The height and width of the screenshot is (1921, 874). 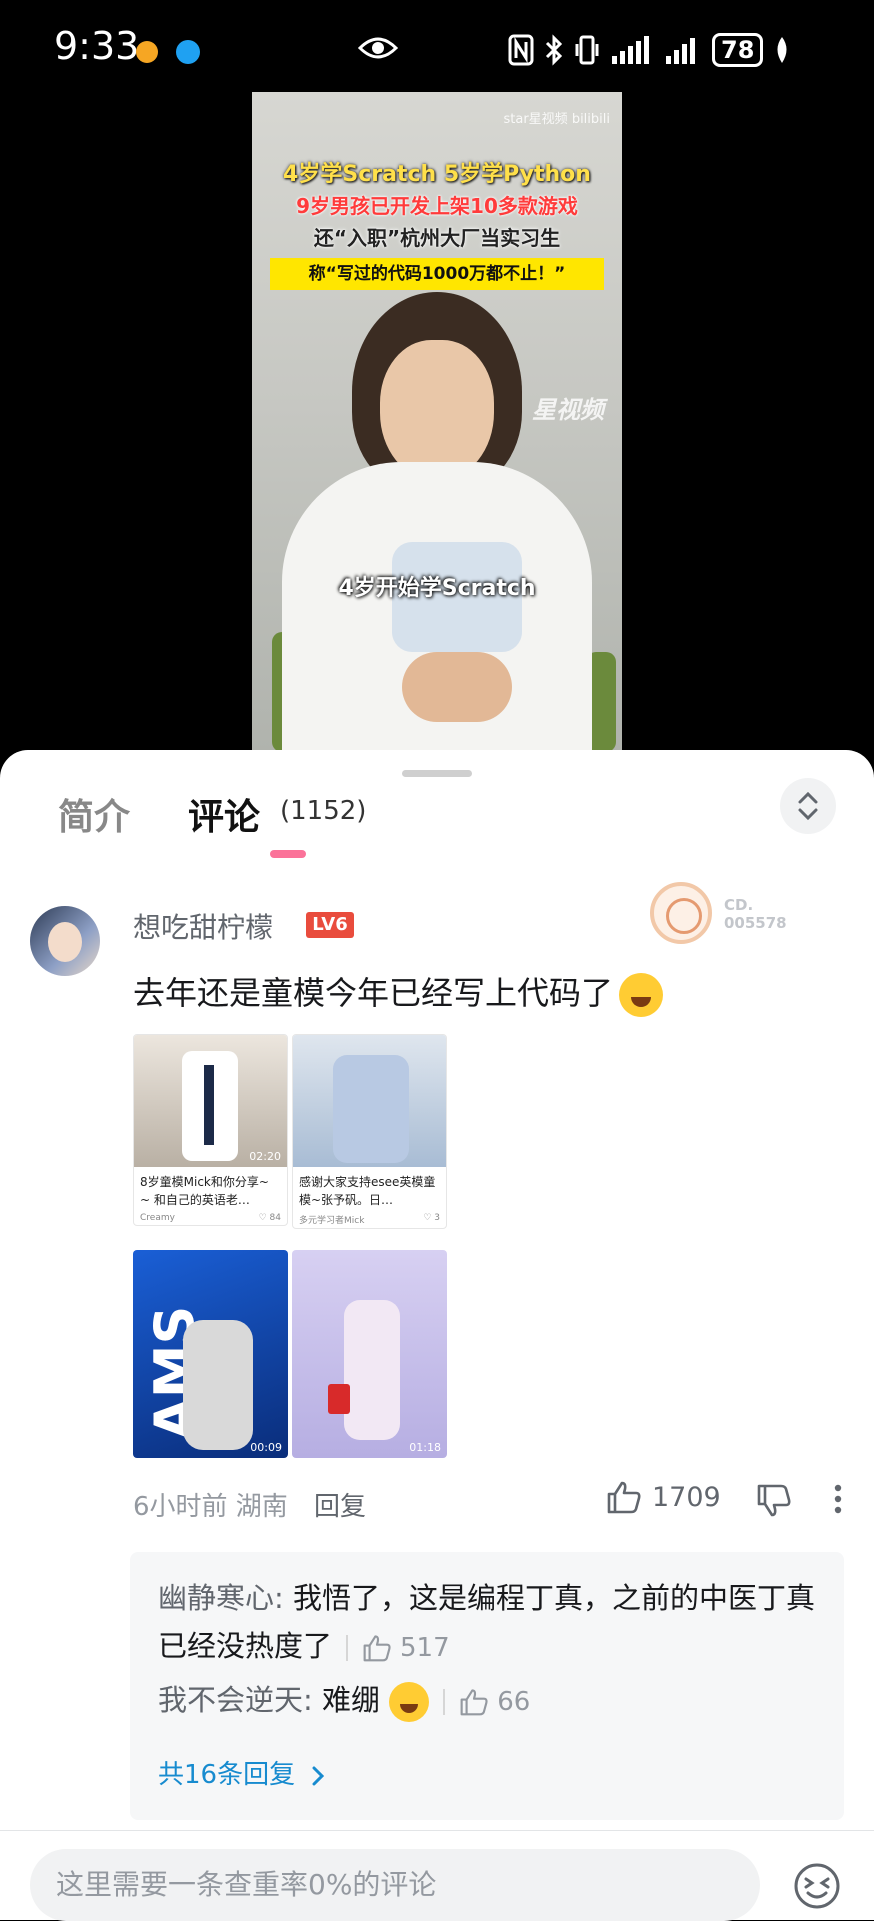 What do you see at coordinates (630, 50) in the screenshot?
I see `signal-icon` at bounding box center [630, 50].